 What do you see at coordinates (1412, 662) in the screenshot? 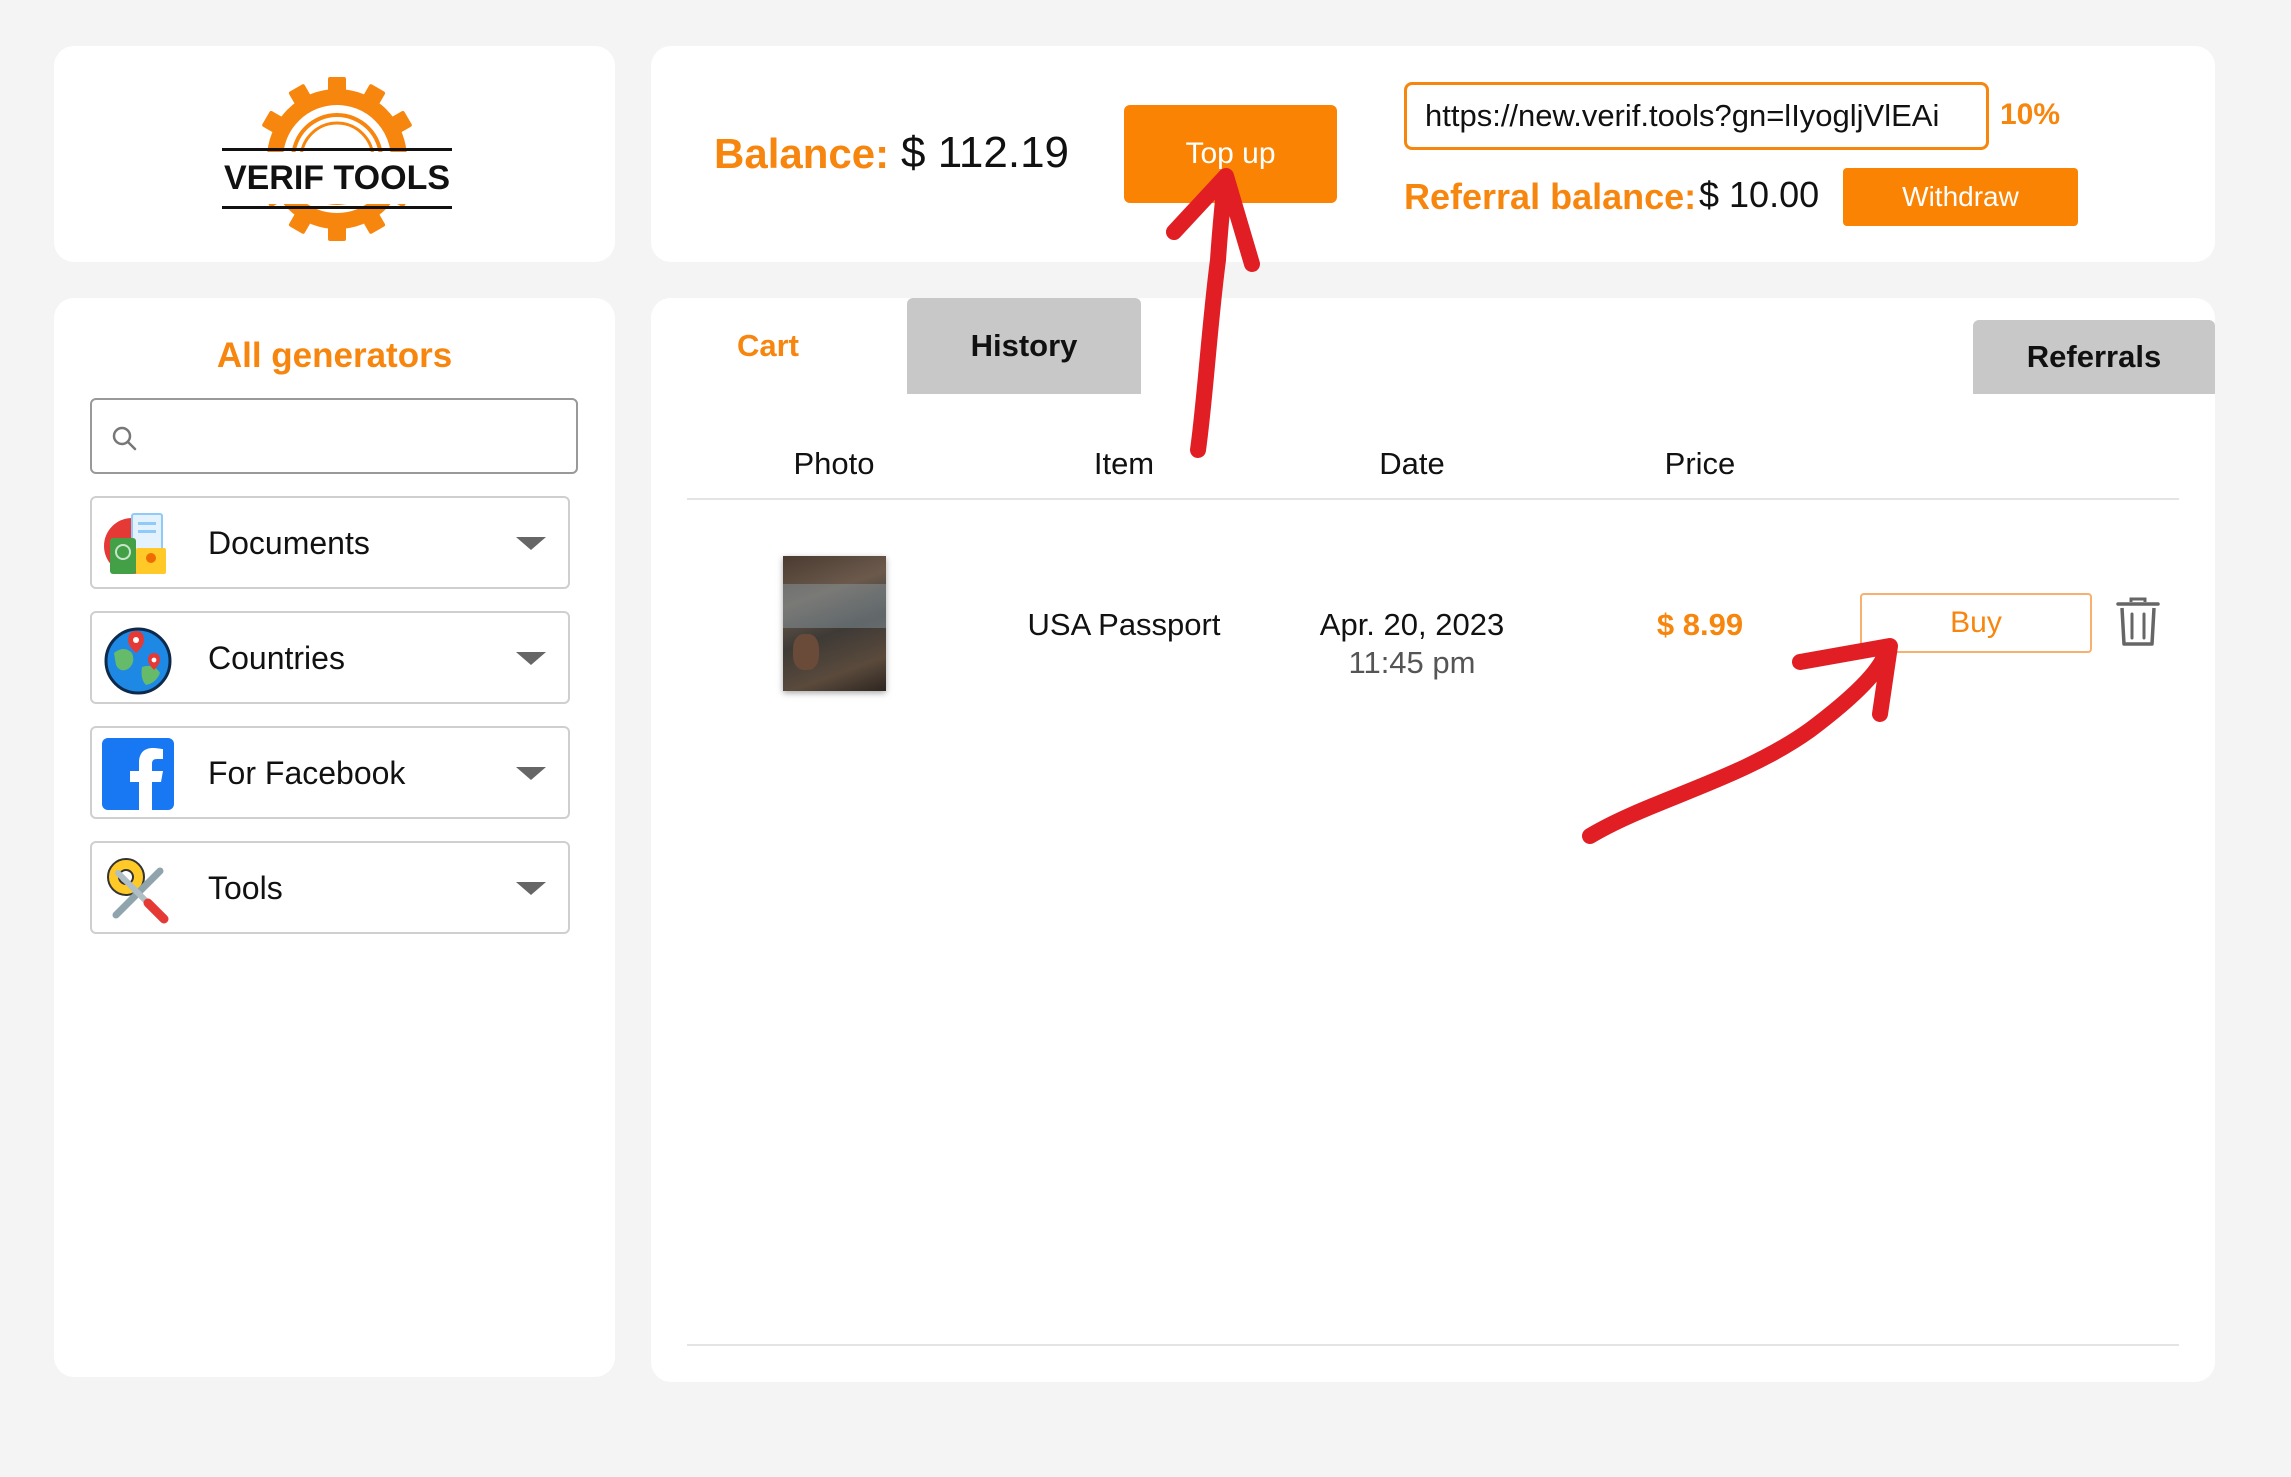
I see `item-time: 11:45 pm` at bounding box center [1412, 662].